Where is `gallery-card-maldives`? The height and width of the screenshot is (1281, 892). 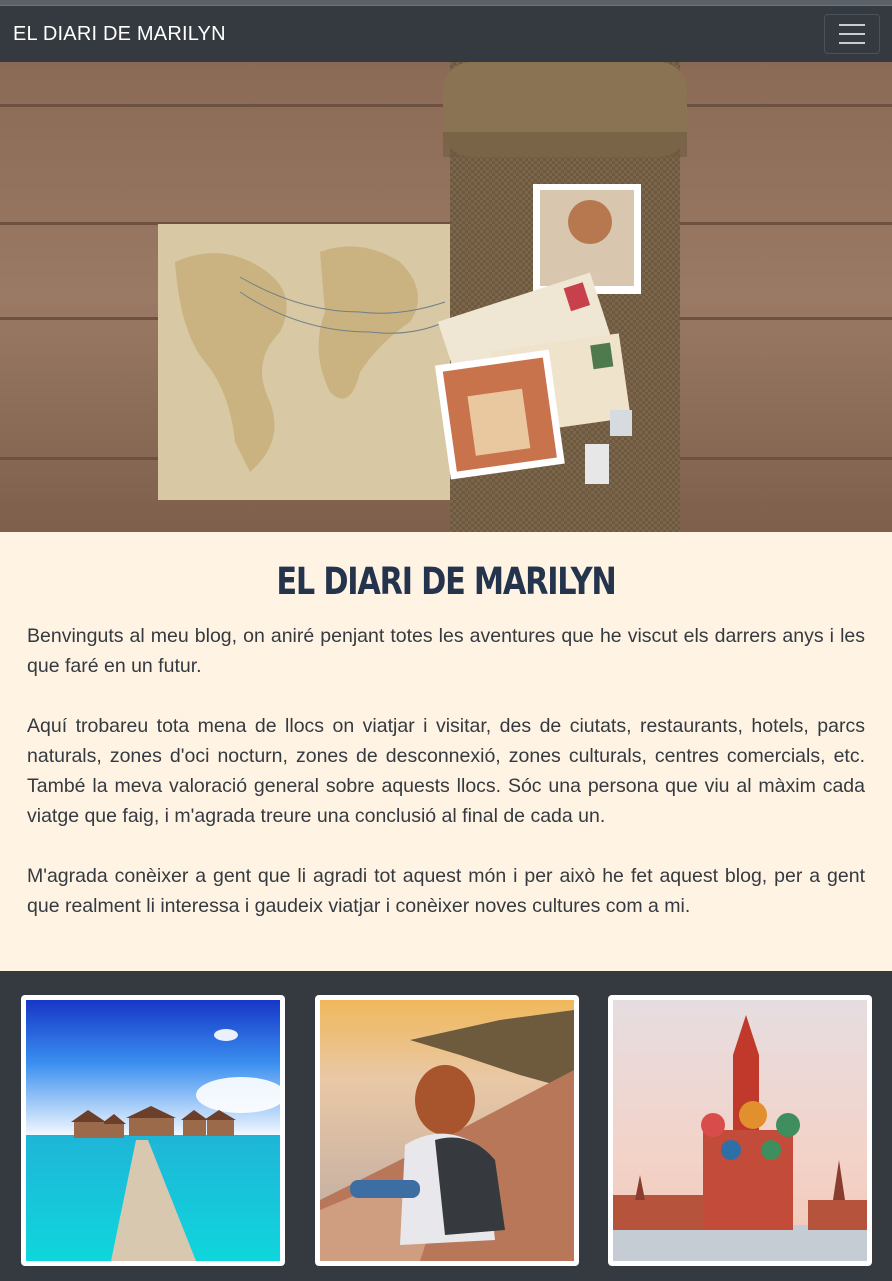 gallery-card-maldives is located at coordinates (153, 1130).